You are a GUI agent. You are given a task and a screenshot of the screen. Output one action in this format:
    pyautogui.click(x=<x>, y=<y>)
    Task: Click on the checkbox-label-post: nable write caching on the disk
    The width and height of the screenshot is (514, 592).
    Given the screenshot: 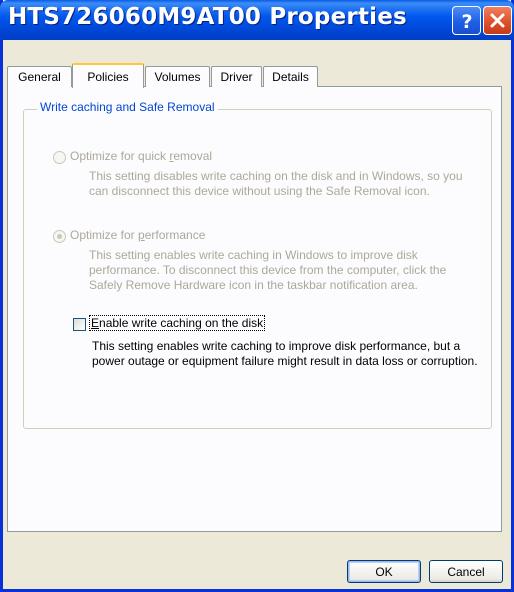 What is the action you would take?
    pyautogui.click(x=181, y=323)
    